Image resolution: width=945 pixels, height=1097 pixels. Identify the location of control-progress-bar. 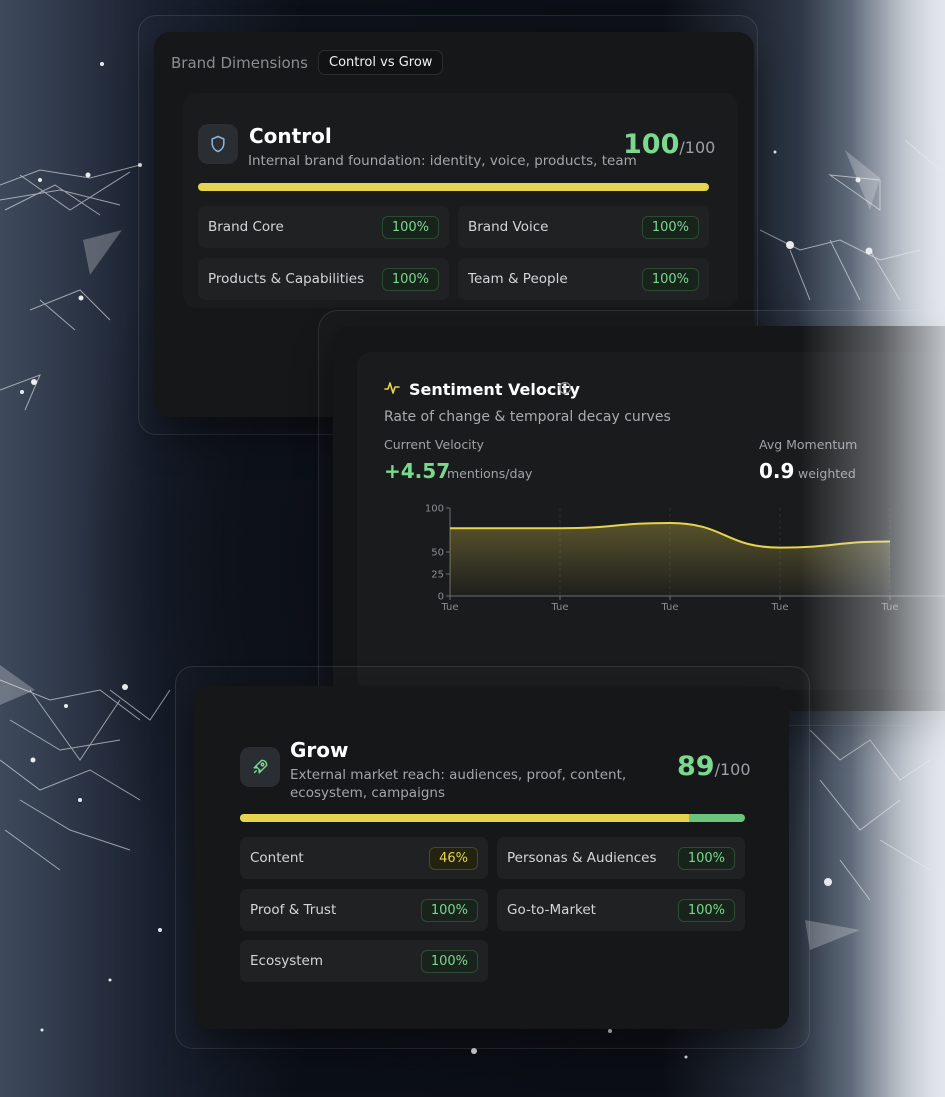
(453, 187).